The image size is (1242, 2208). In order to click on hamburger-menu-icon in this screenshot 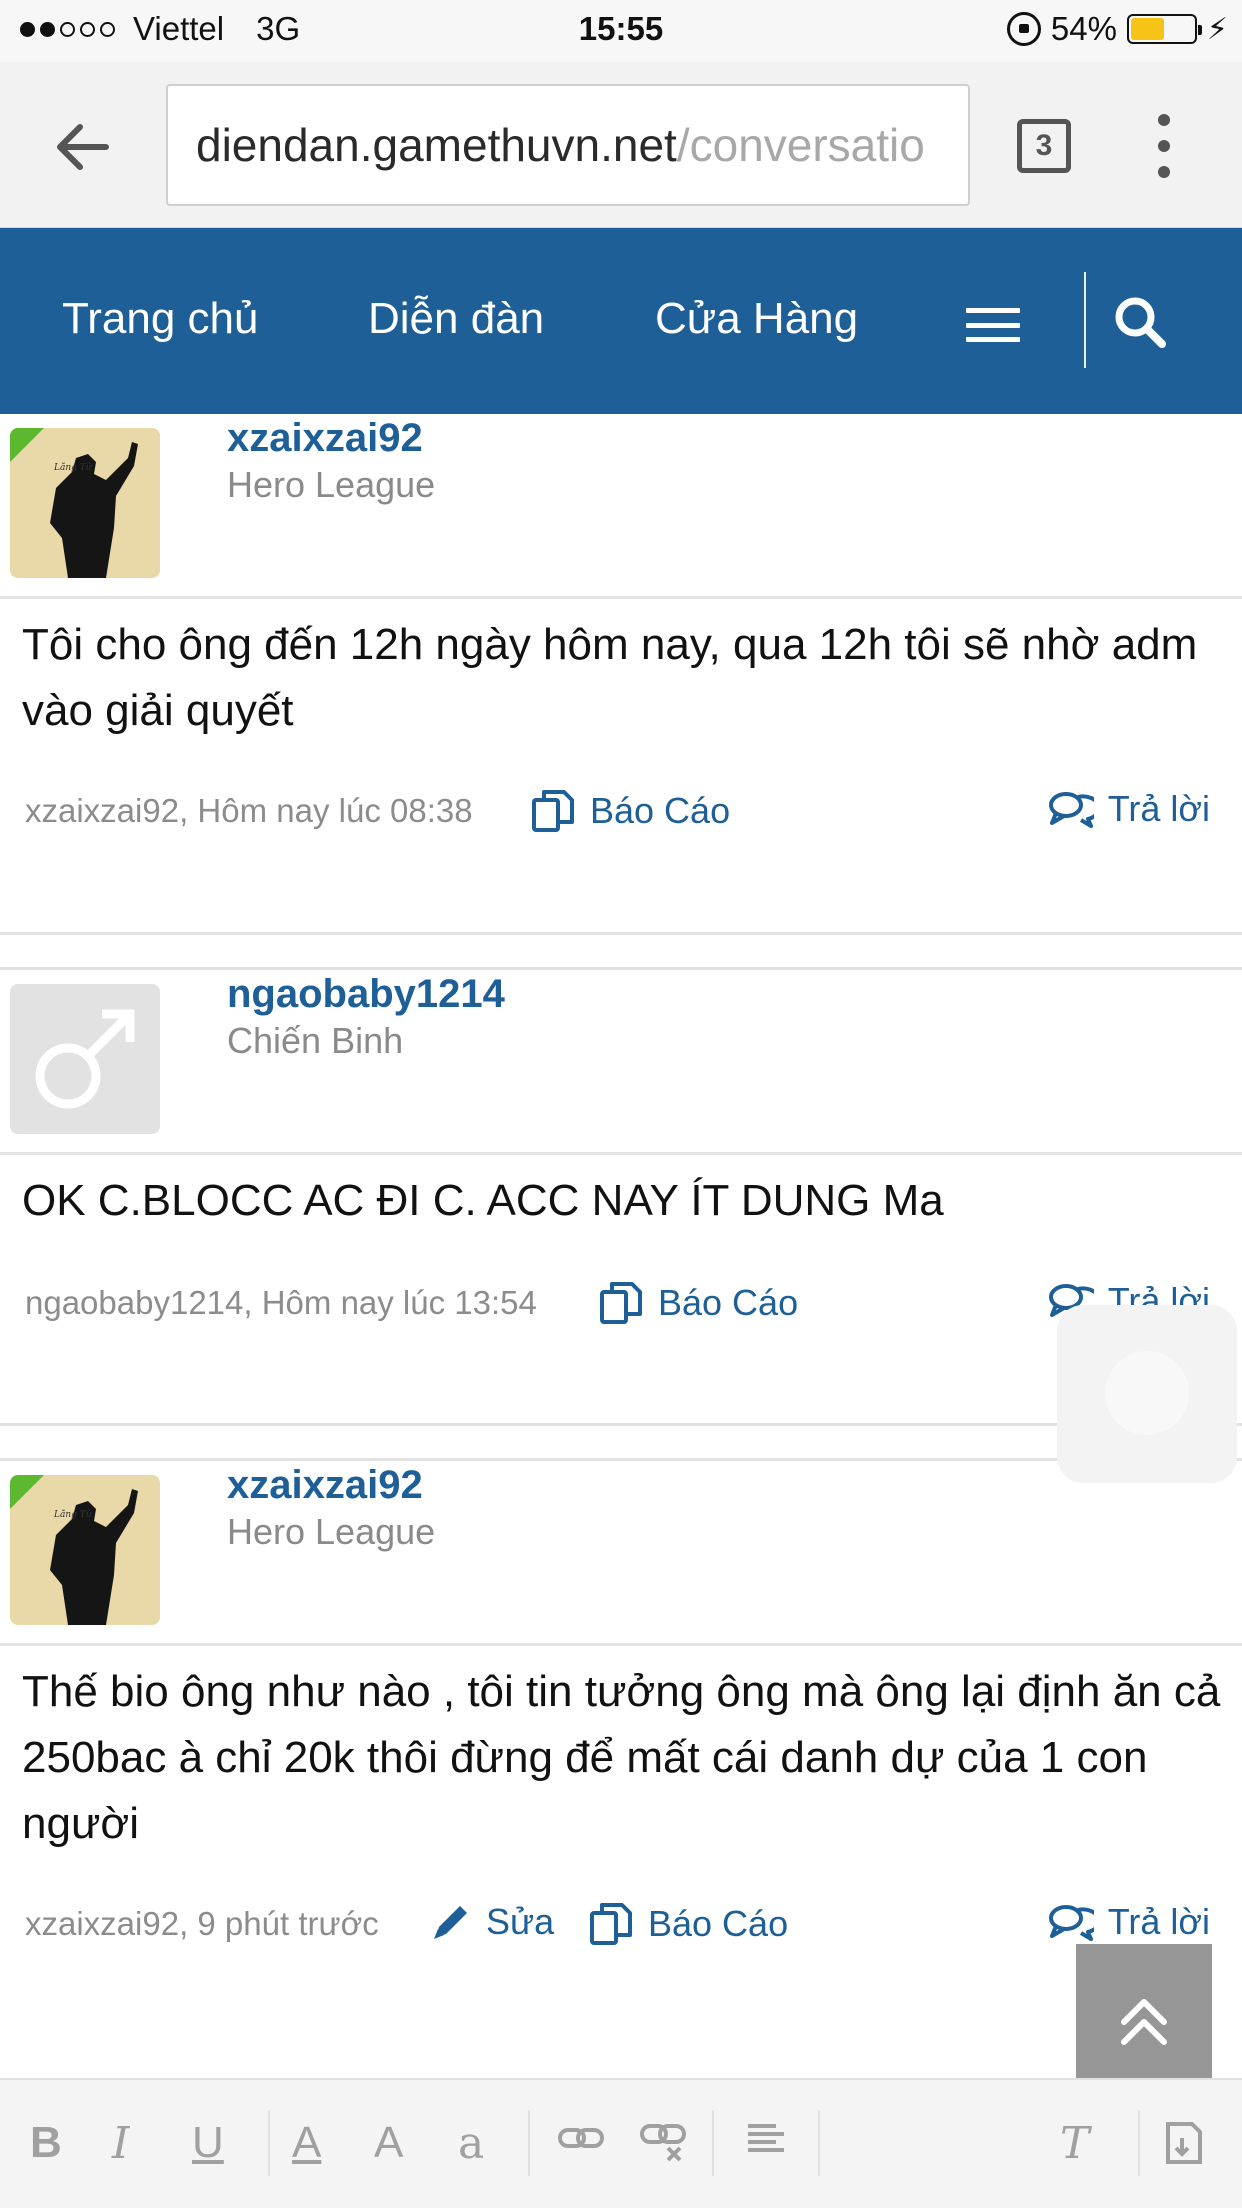, I will do `click(993, 325)`.